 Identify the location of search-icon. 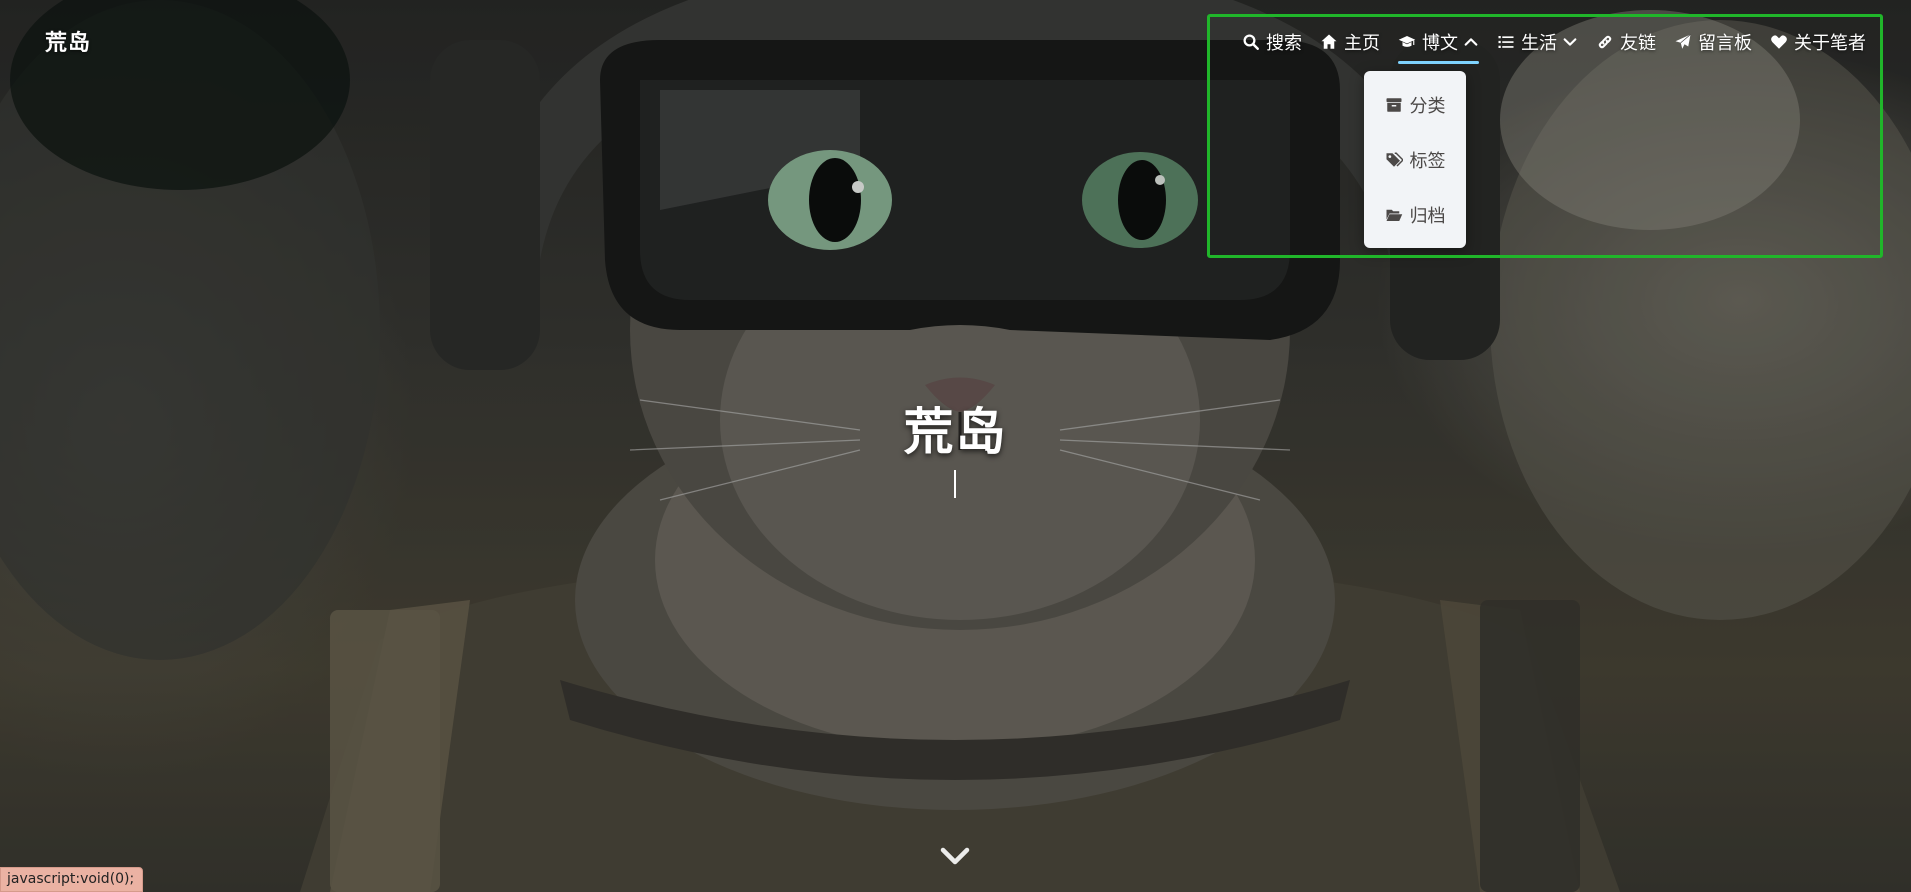
(1251, 42).